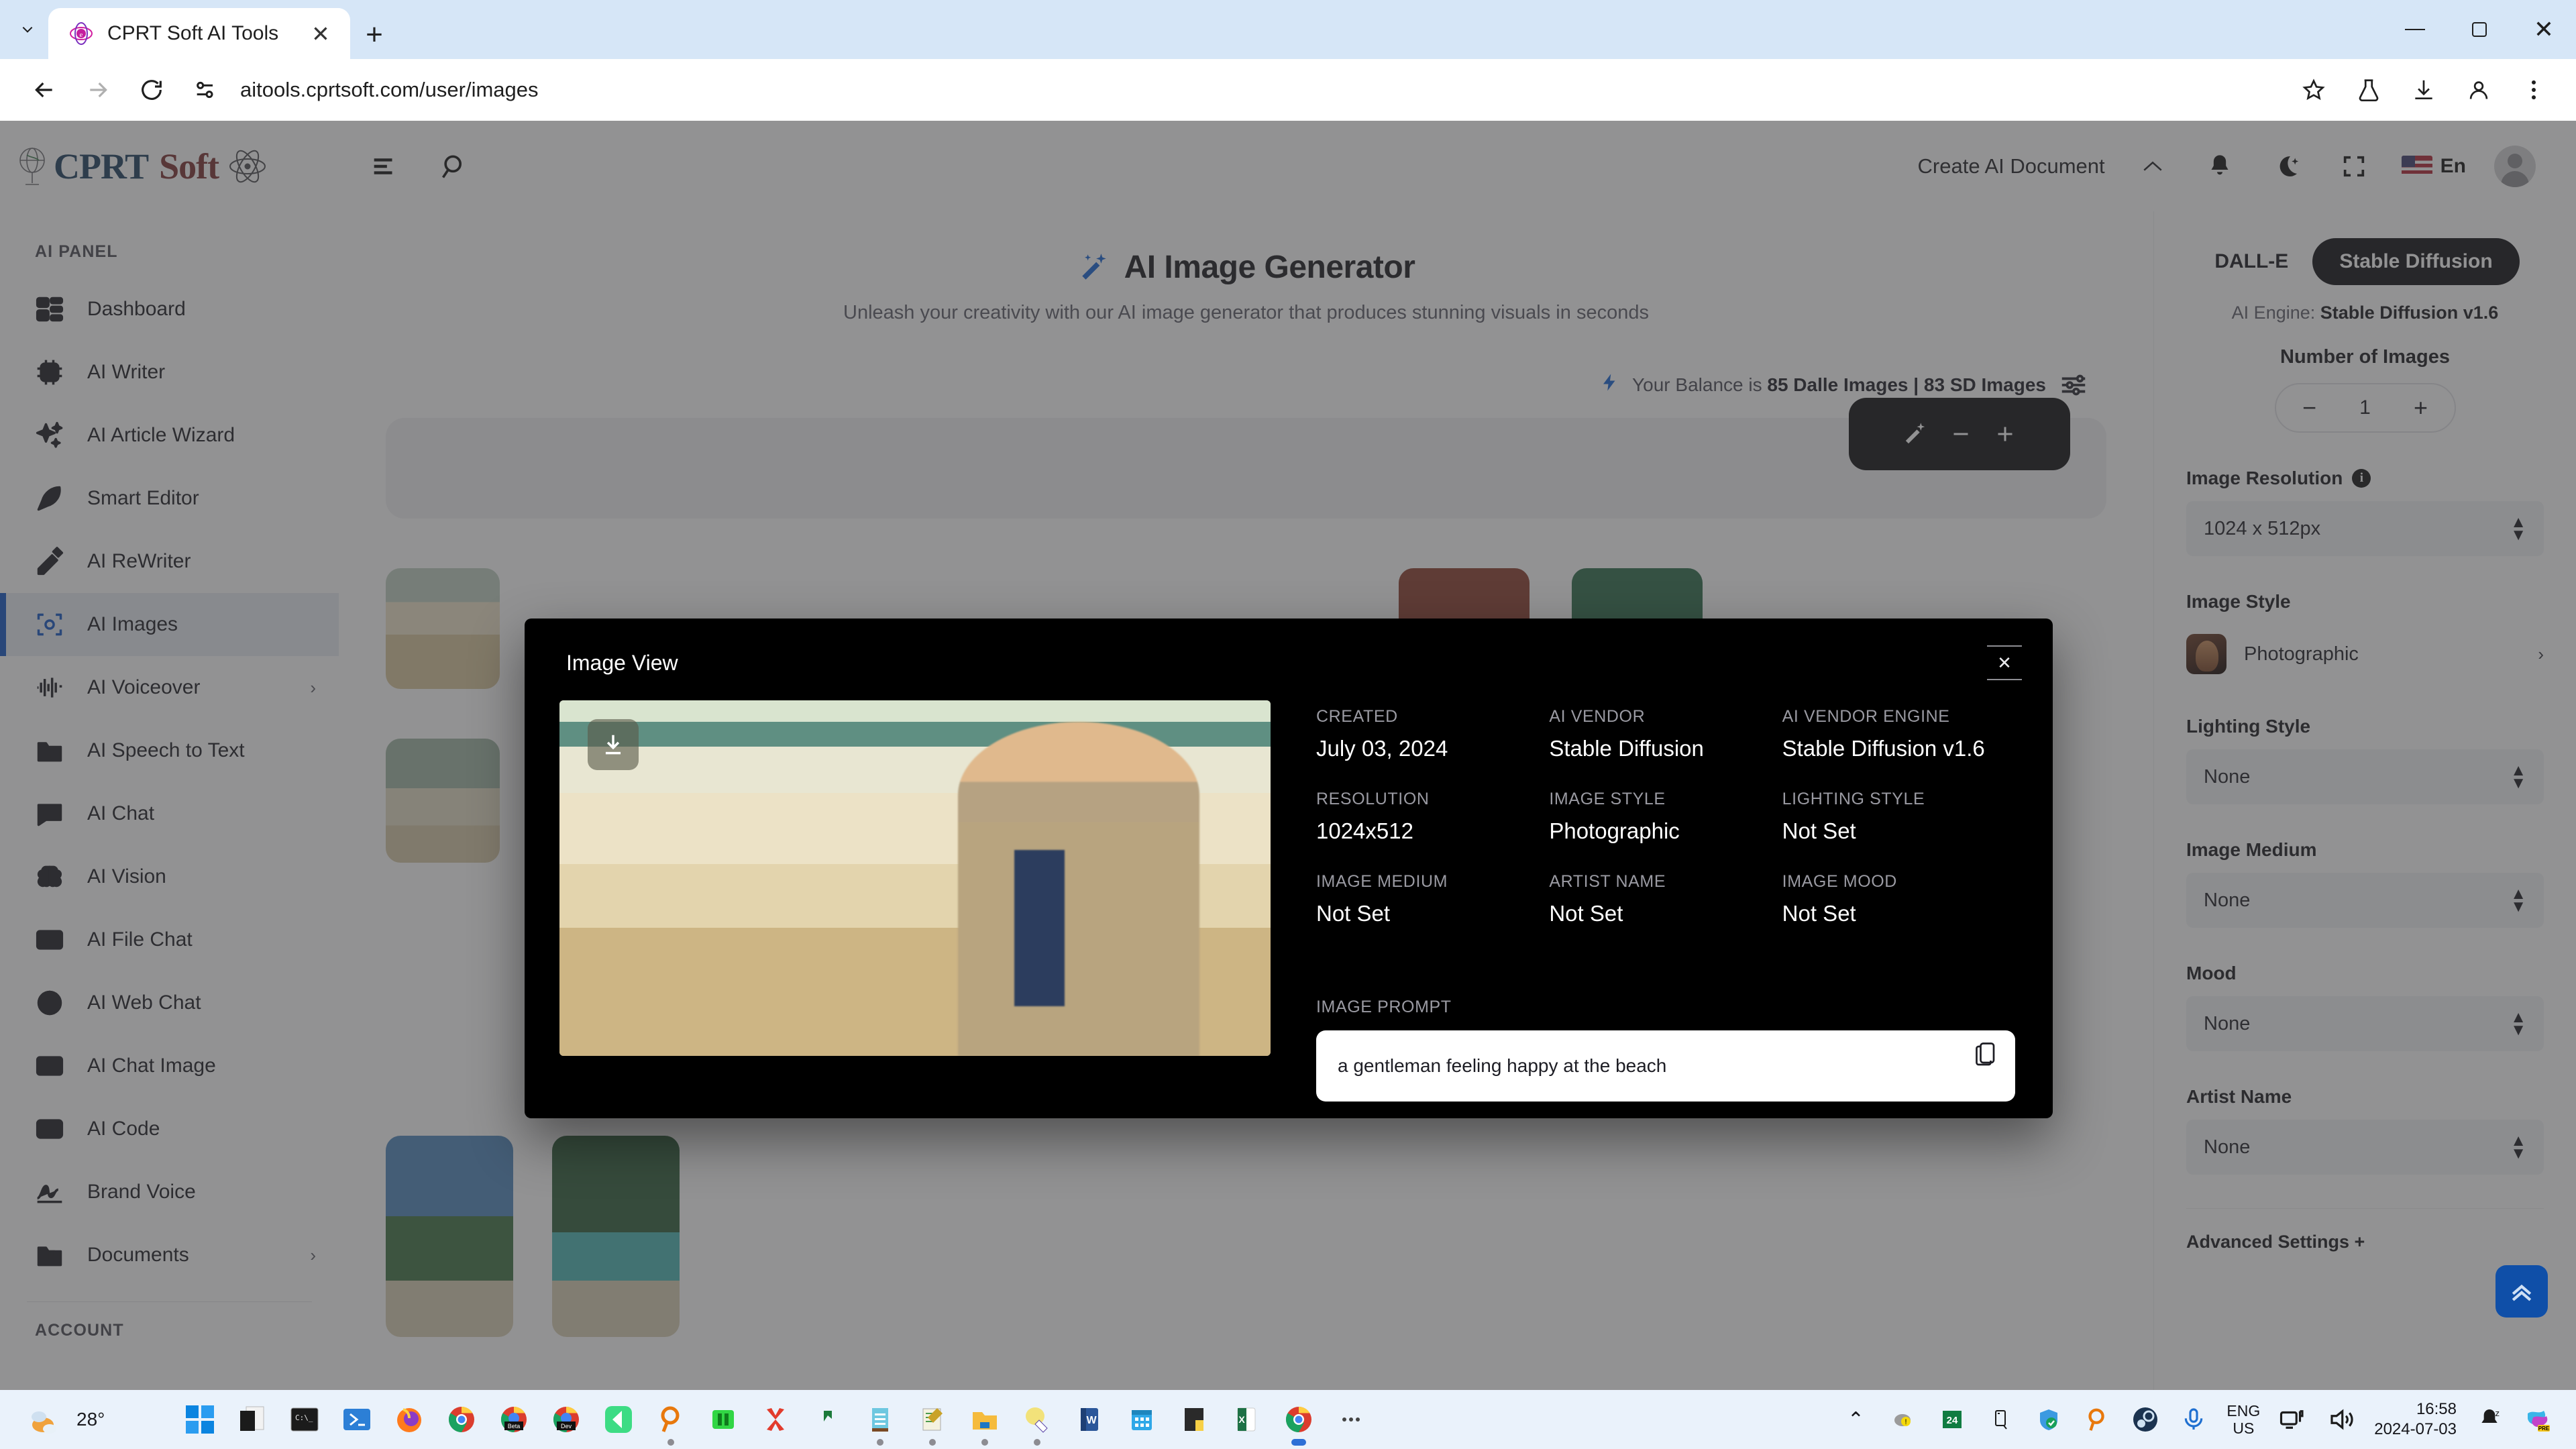 This screenshot has width=2576, height=1449. What do you see at coordinates (2534, 90) in the screenshot?
I see `chrome-menu-icon` at bounding box center [2534, 90].